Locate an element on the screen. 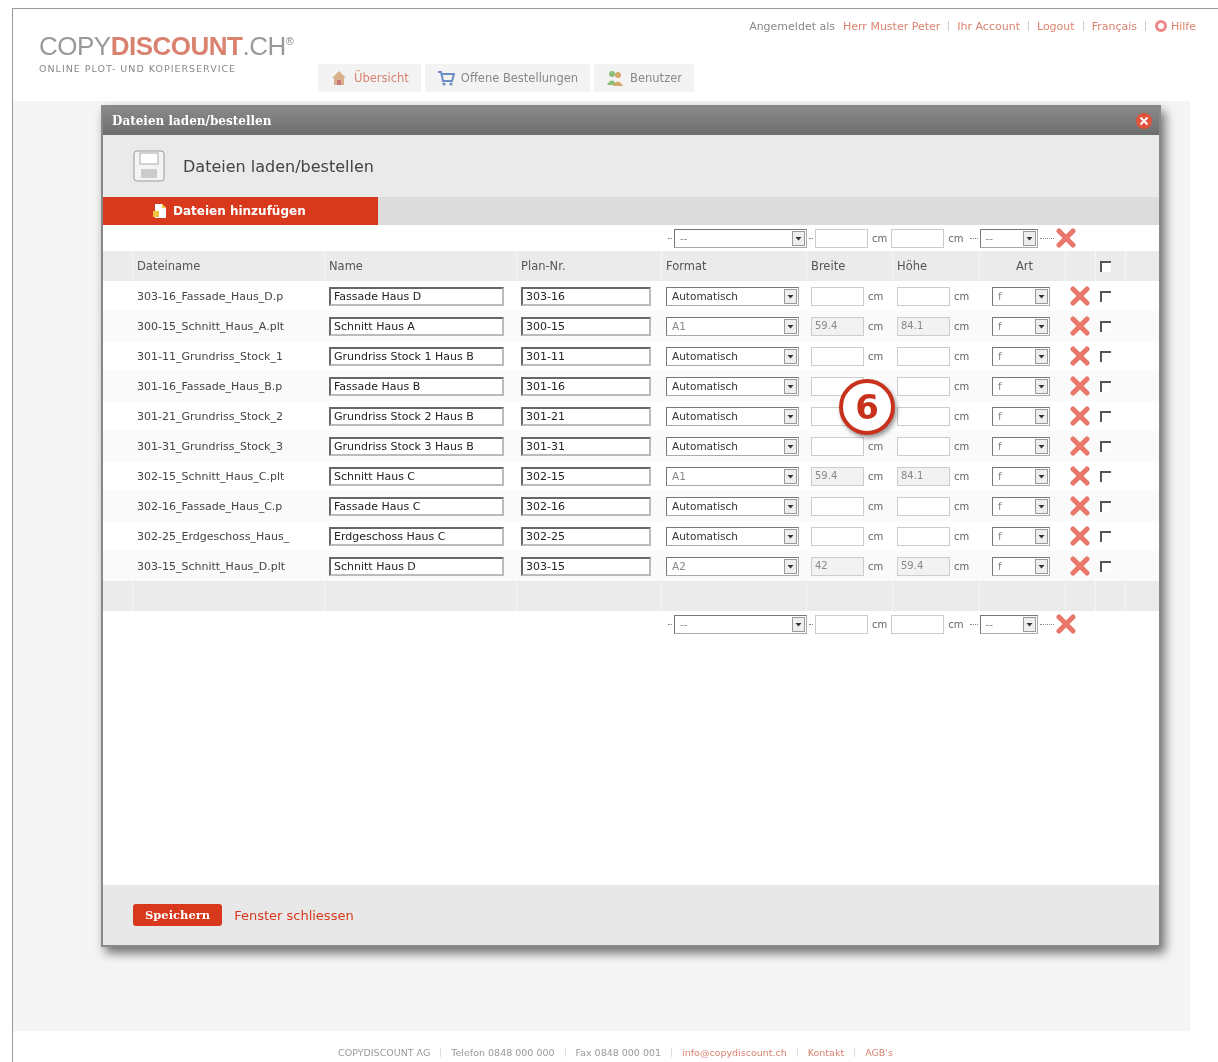  file-name: 301-21_Grundriss_Stock_2 is located at coordinates (210, 416).